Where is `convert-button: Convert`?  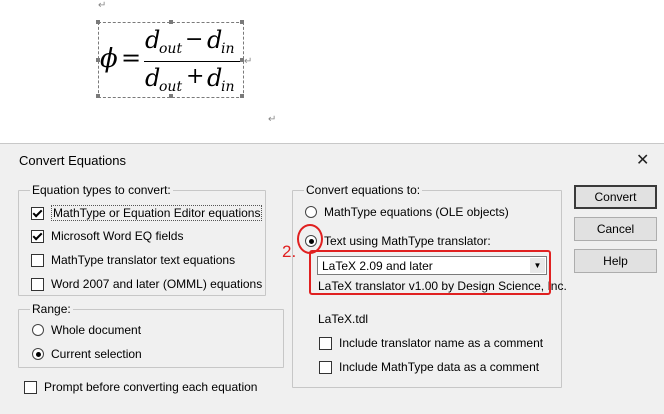 convert-button: Convert is located at coordinates (615, 197).